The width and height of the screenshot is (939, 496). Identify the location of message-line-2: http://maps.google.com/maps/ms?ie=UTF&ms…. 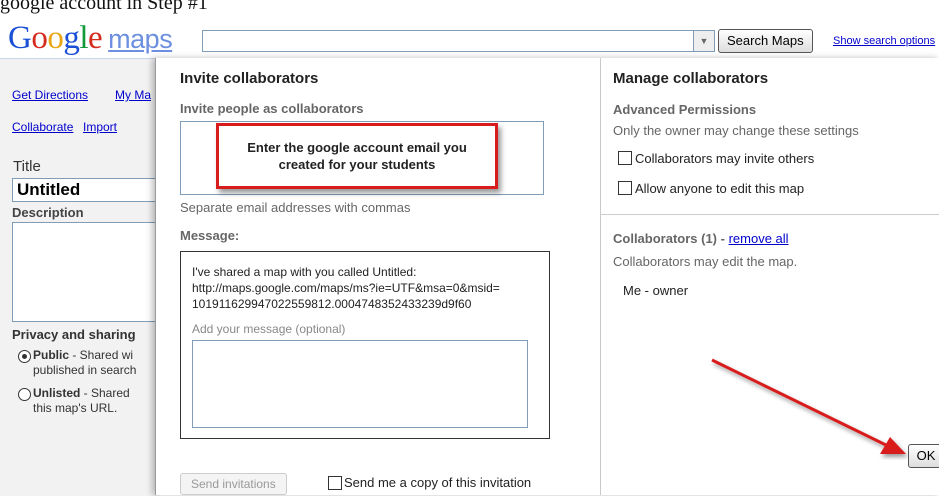
(346, 288).